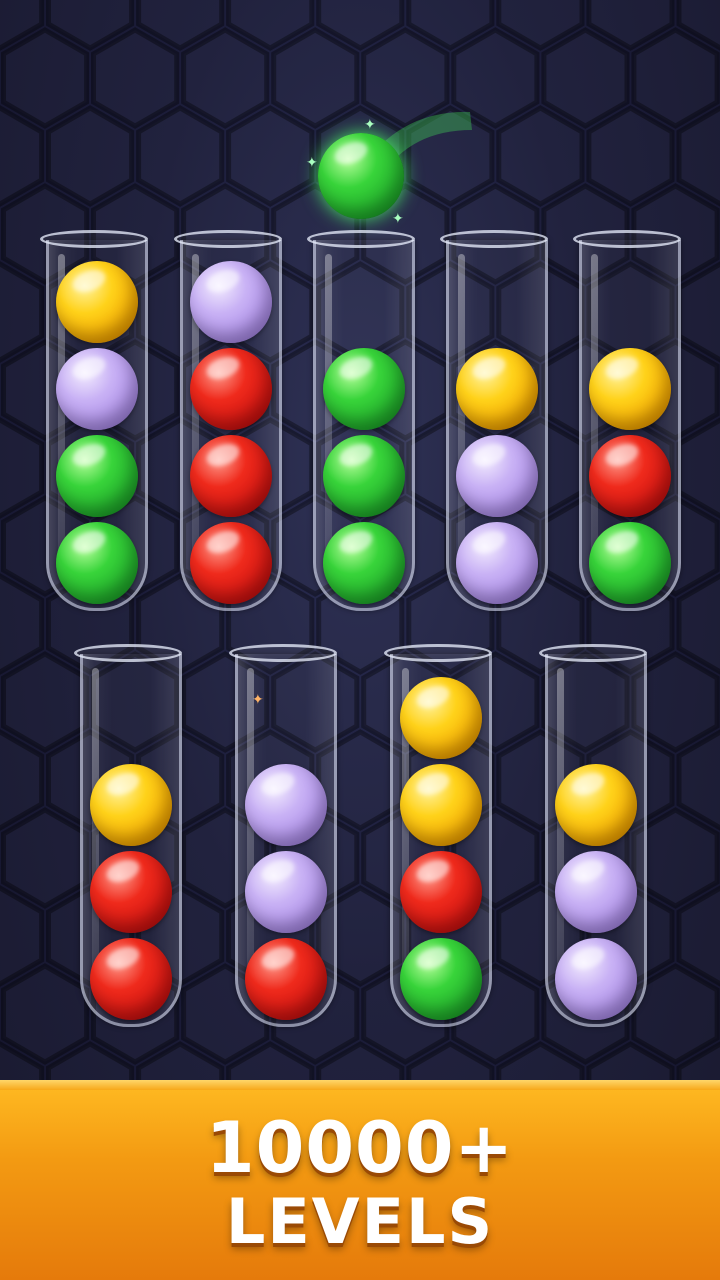 This screenshot has width=720, height=1280. Describe the element at coordinates (360, 1085) in the screenshot. I see `banner-top-edge` at that location.